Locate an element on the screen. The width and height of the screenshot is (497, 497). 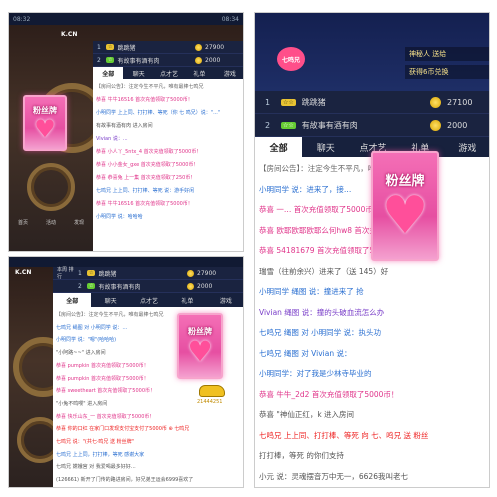
bottom-nav: 首页 活动 发现 is located at coordinates (51, 222).